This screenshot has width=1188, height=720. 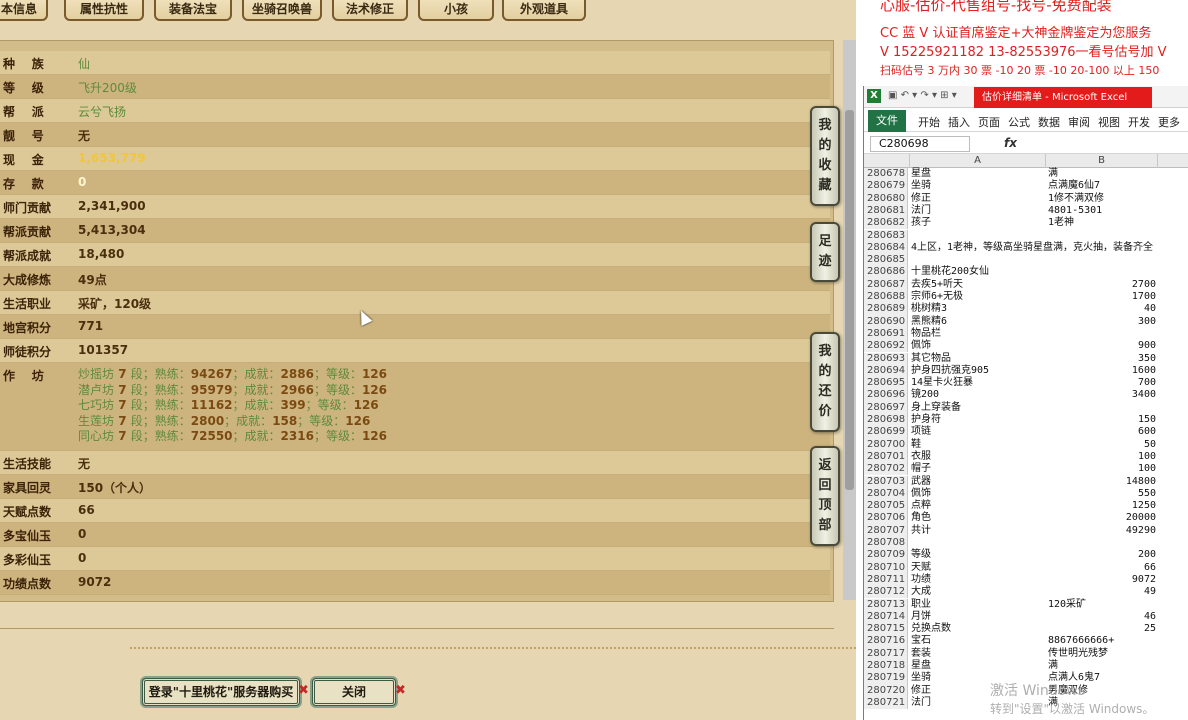 I want to click on excel-row: 280698 护身符 150, so click(x=1026, y=420).